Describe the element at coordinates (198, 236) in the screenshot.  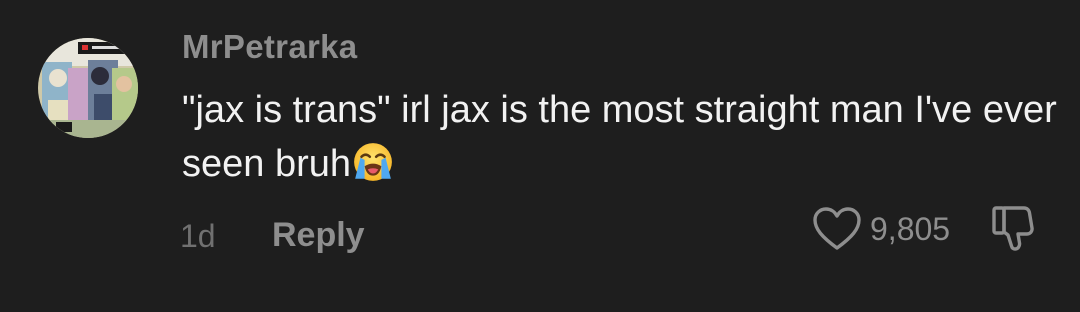
I see `comment-timestamp: 1d` at that location.